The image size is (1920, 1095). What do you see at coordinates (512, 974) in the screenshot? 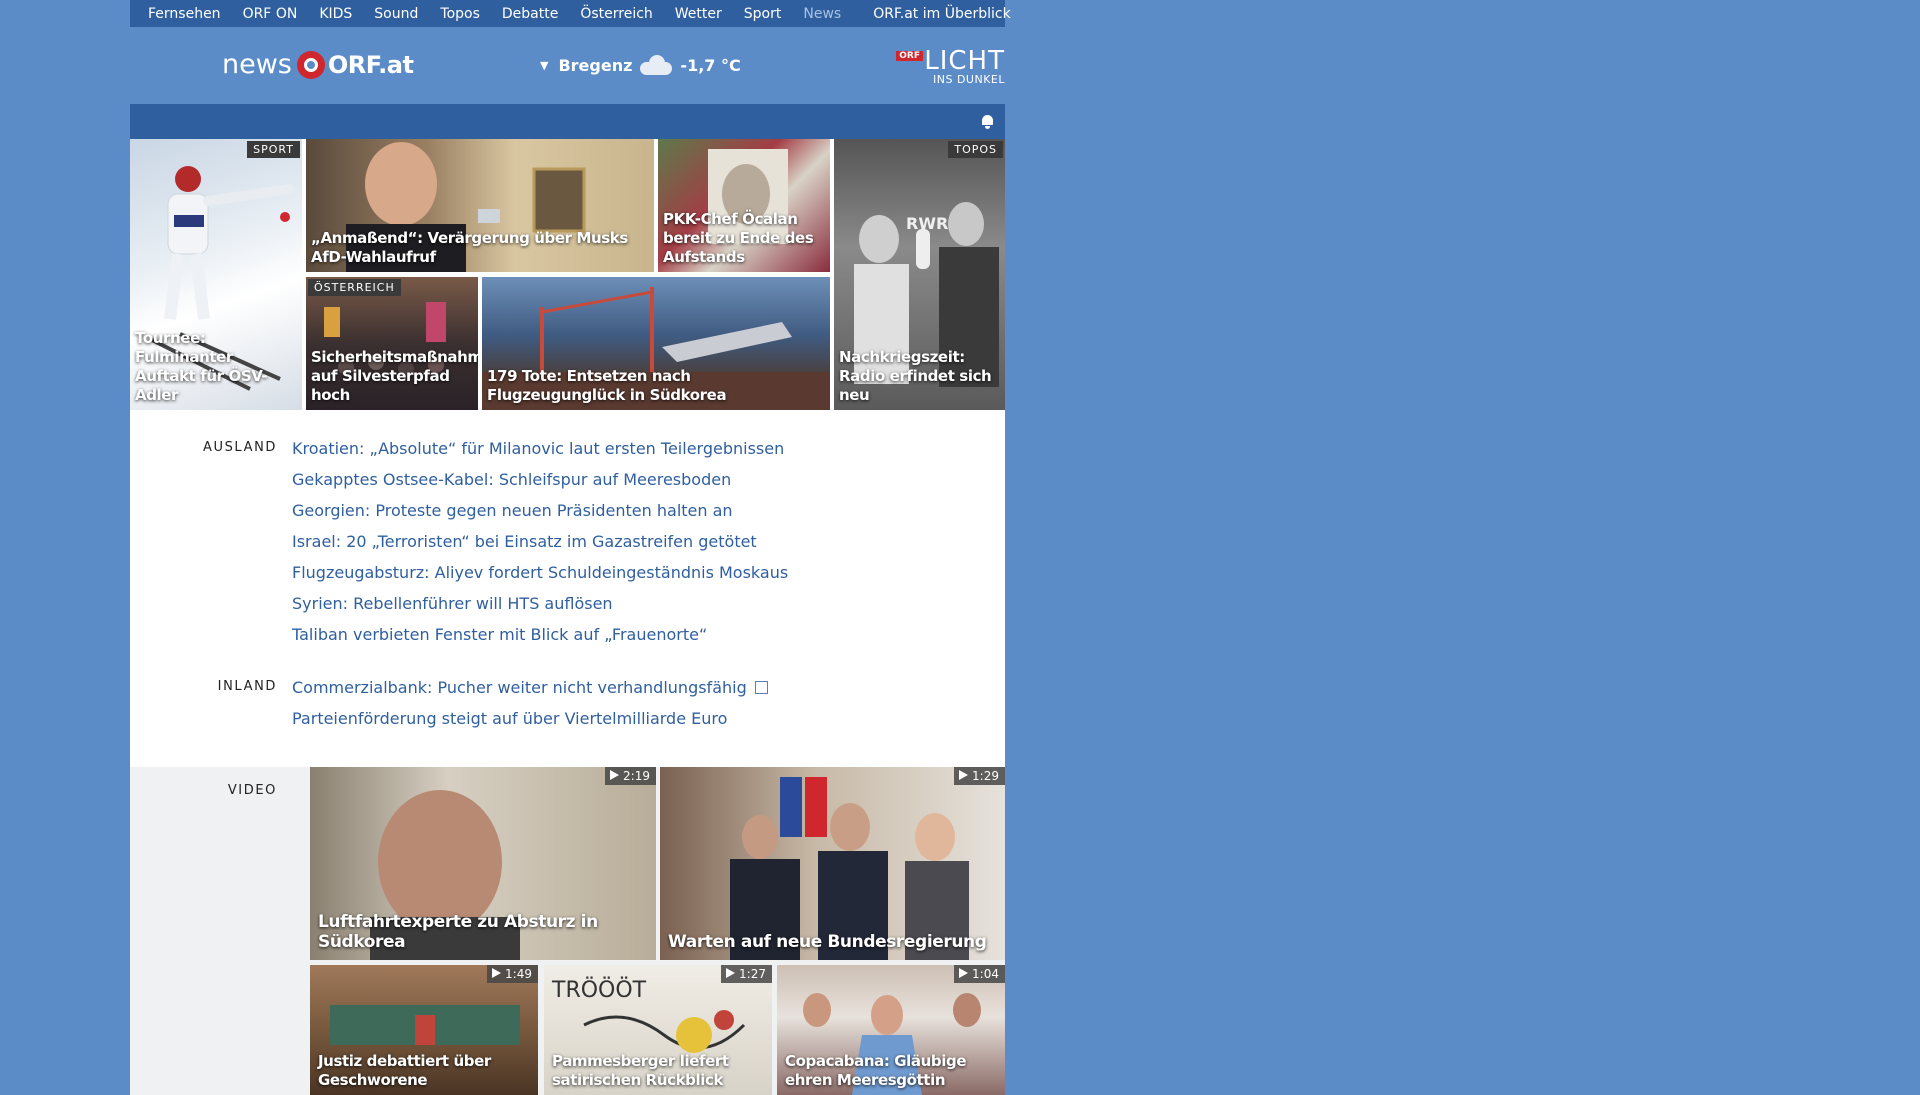
I see `video-duration: 1:49` at bounding box center [512, 974].